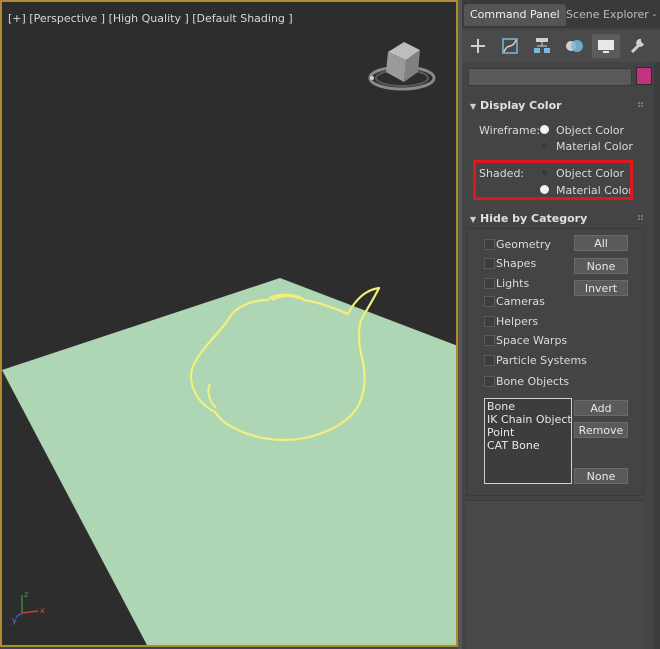 The height and width of the screenshot is (649, 660). I want to click on create-tab, so click(478, 46).